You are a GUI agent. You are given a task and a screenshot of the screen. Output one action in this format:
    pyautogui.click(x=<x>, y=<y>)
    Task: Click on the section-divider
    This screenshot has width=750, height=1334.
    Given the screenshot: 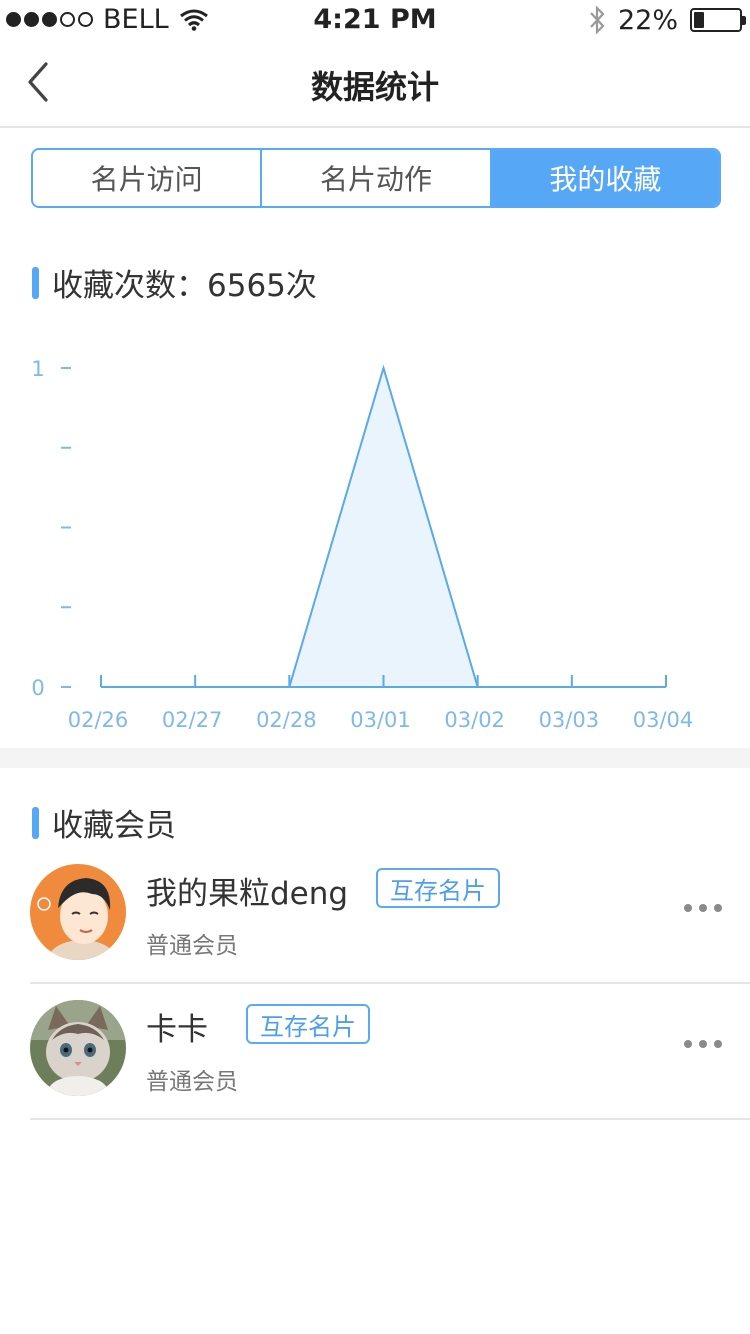 What is the action you would take?
    pyautogui.click(x=375, y=758)
    